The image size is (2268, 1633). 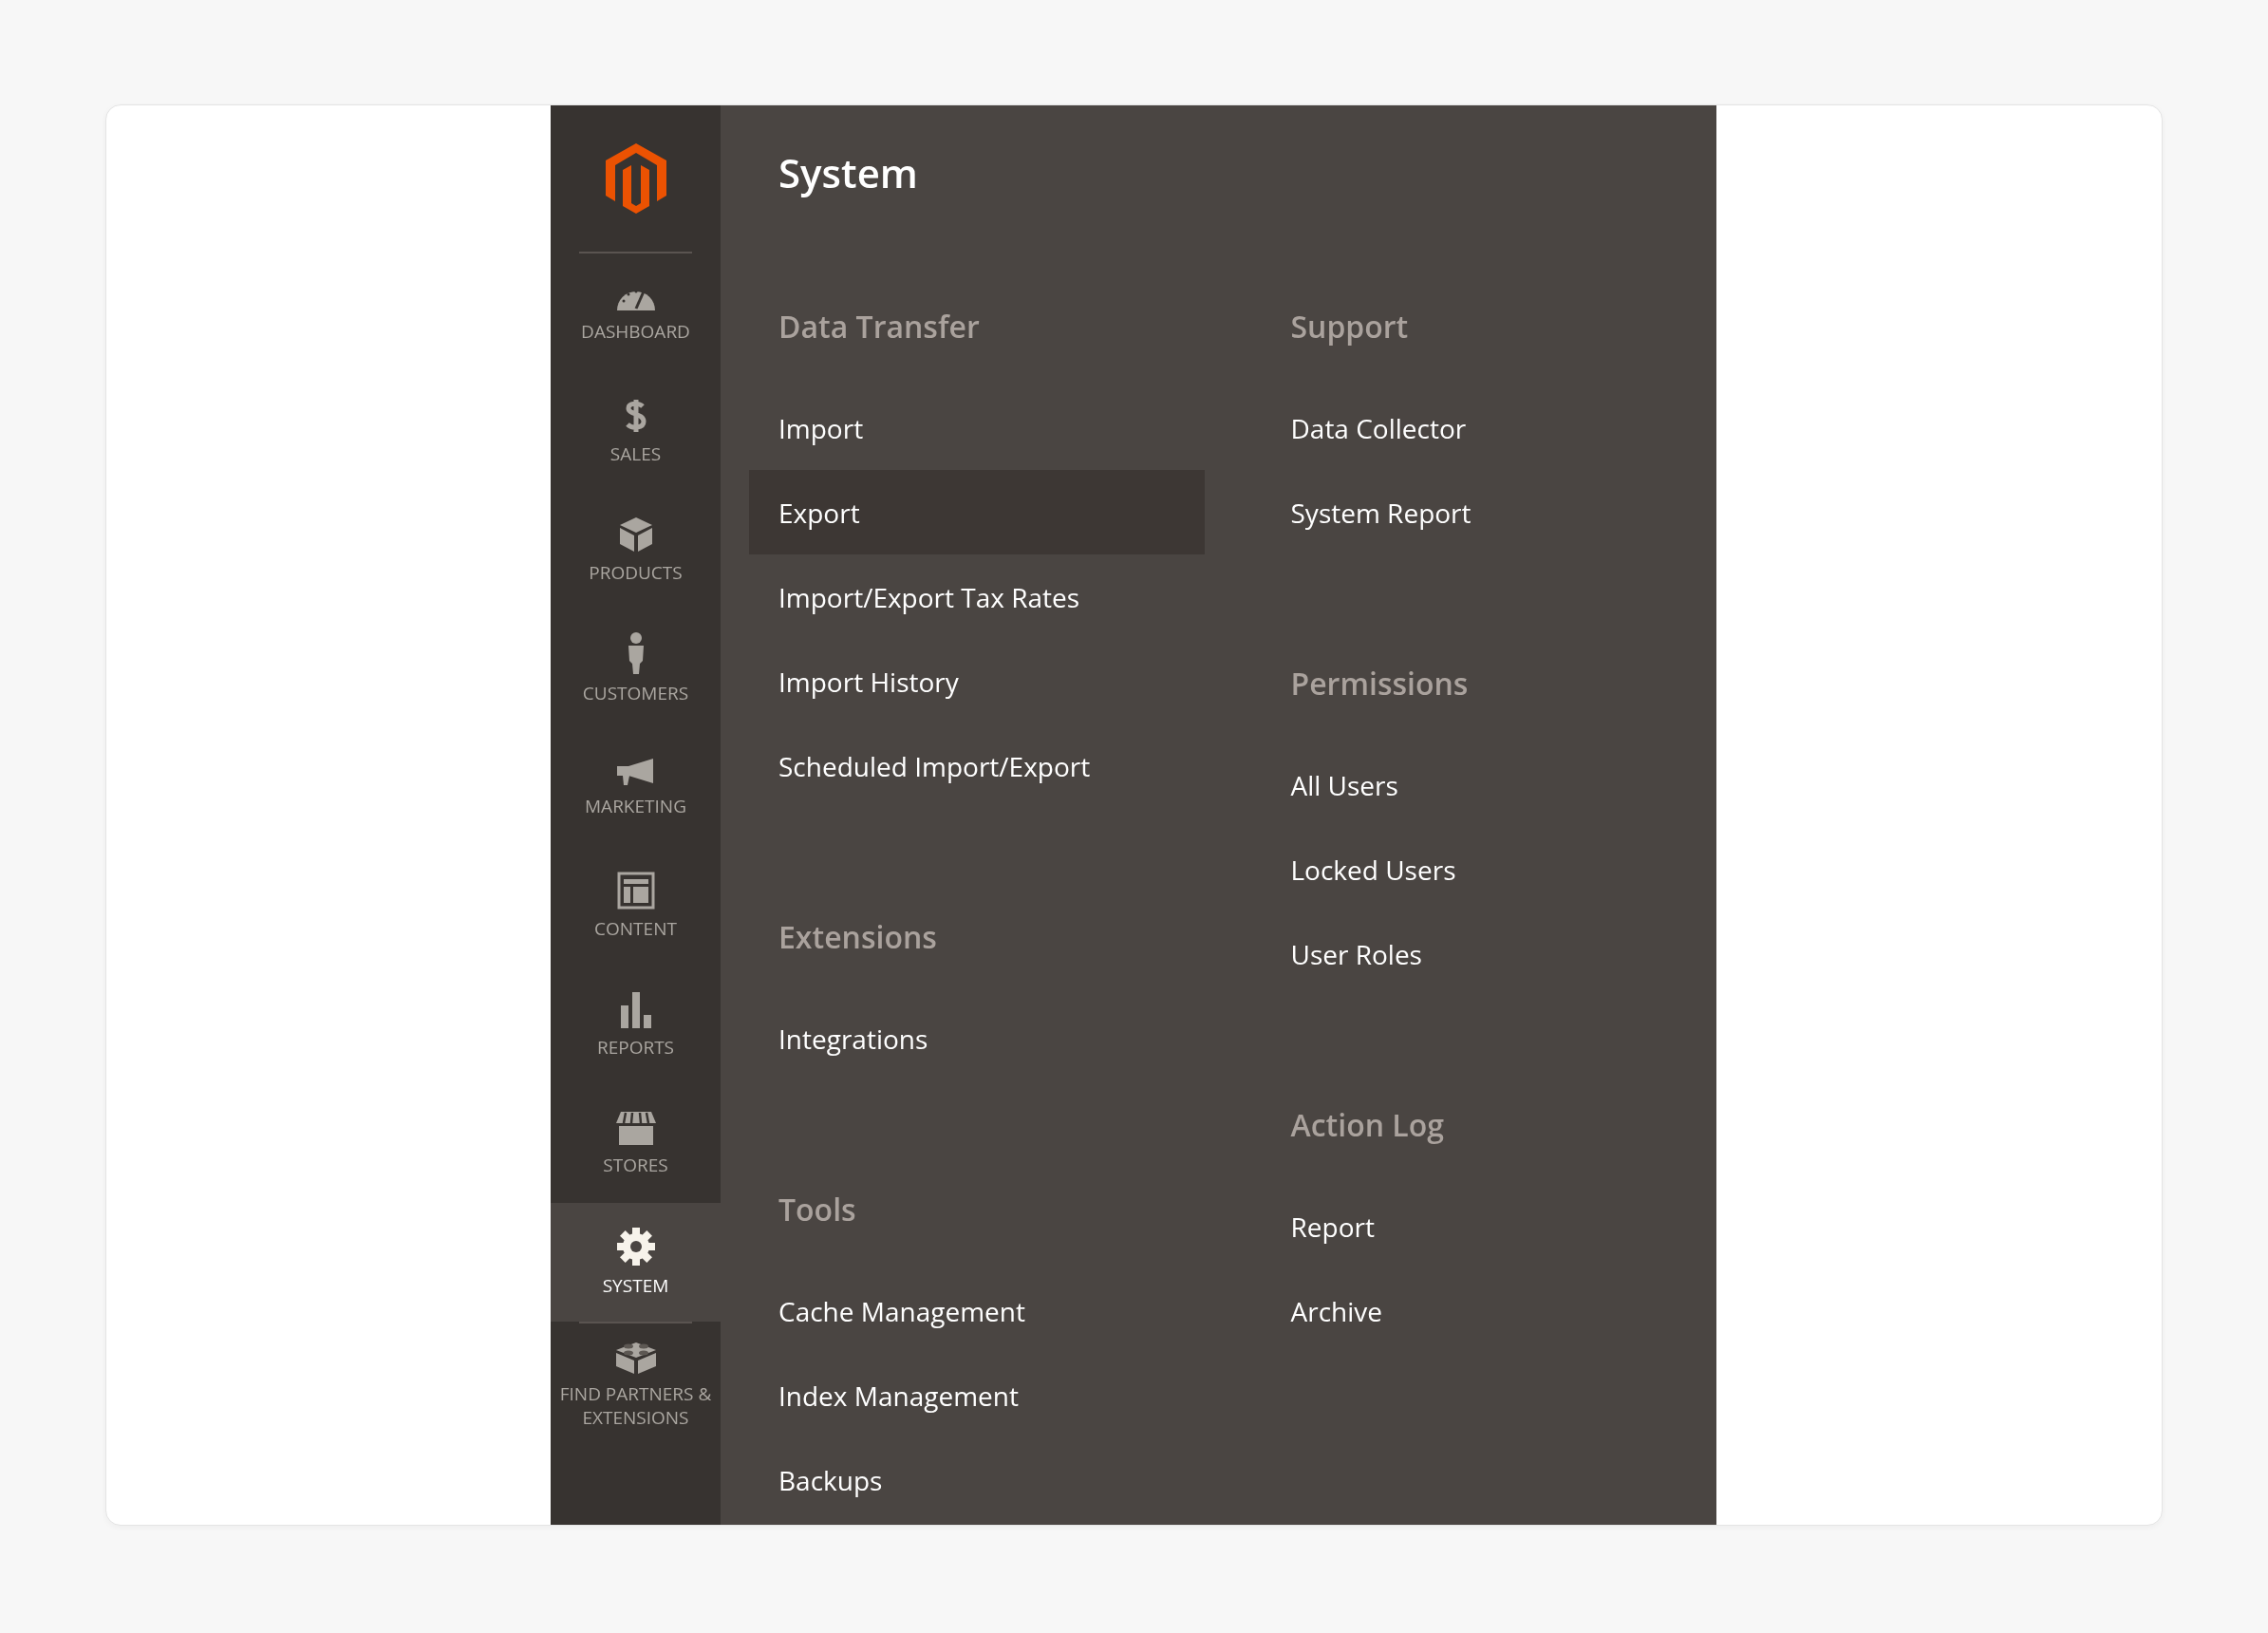 I want to click on menu-link: Backups, so click(x=977, y=1479).